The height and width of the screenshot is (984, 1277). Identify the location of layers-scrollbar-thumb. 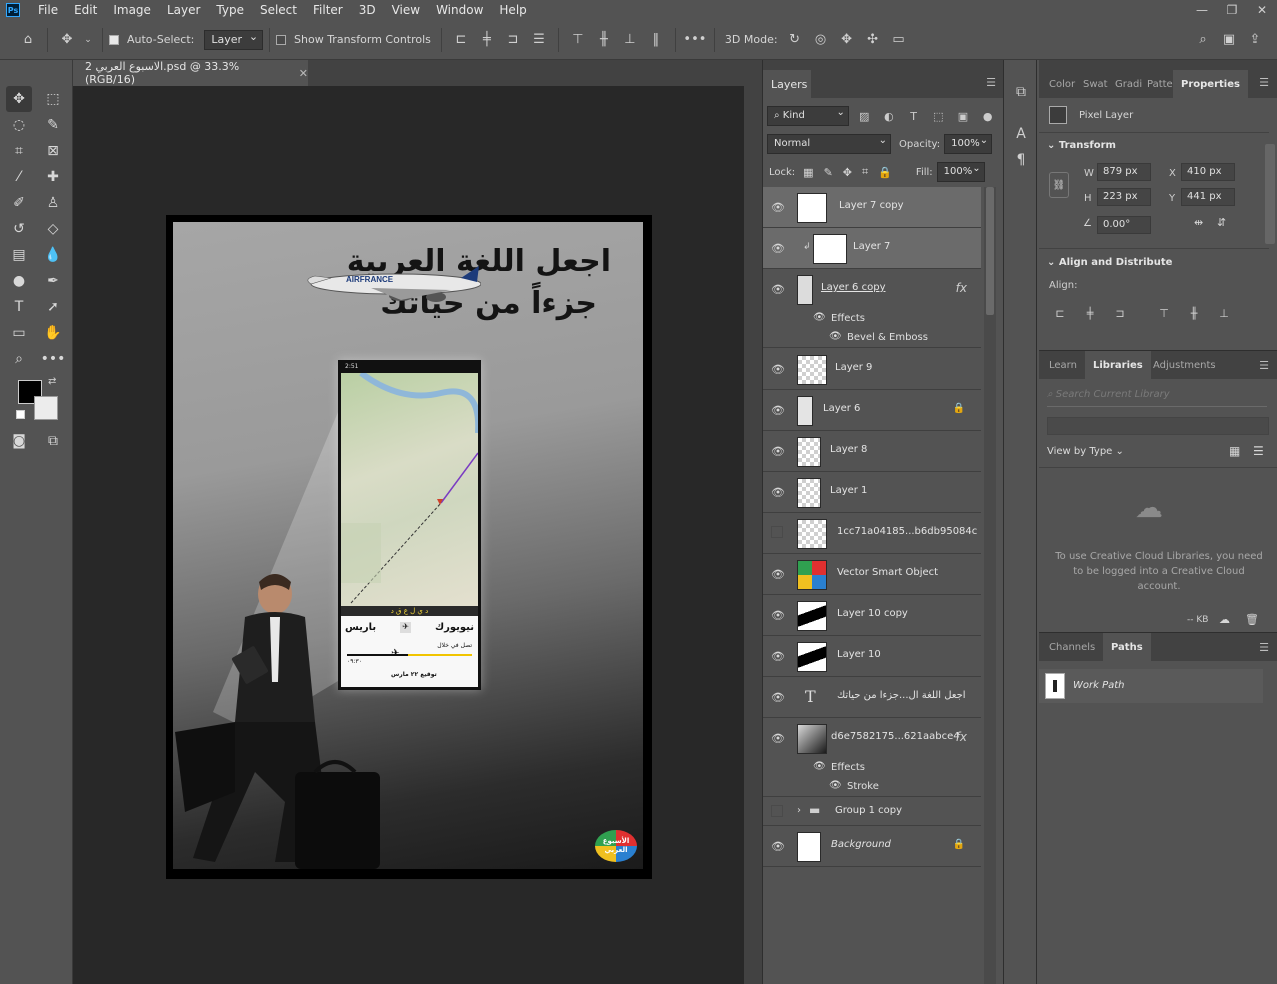
(990, 251).